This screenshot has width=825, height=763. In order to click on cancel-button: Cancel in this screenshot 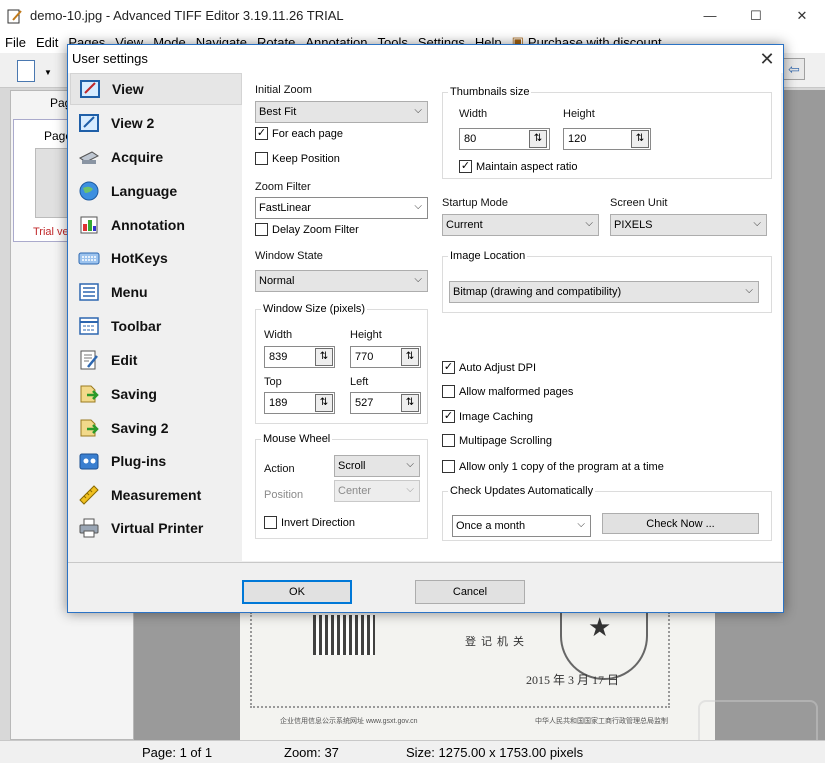, I will do `click(470, 592)`.